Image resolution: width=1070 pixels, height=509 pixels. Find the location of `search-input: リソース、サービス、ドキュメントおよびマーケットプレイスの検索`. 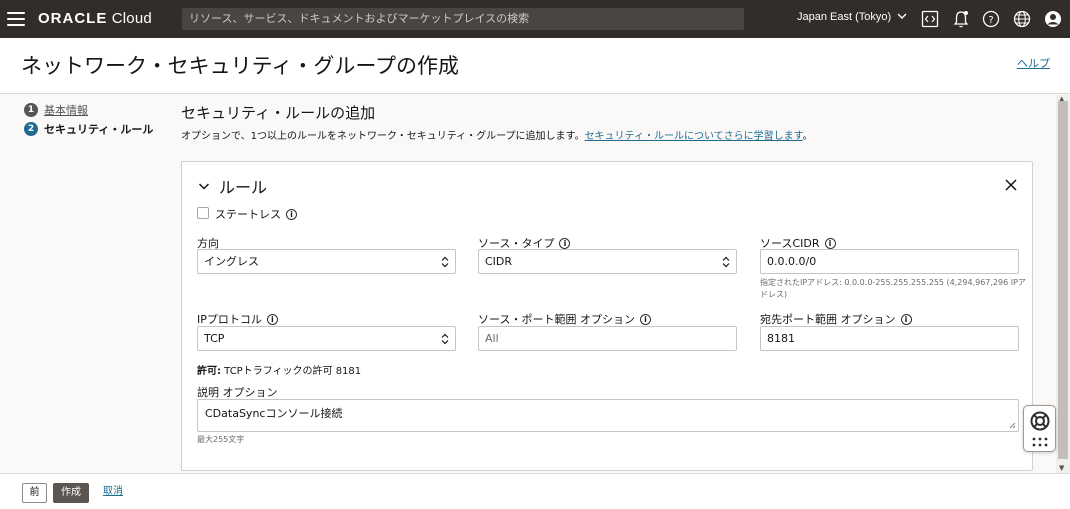

search-input: リソース、サービス、ドキュメントおよびマーケットプレイスの検索 is located at coordinates (463, 19).